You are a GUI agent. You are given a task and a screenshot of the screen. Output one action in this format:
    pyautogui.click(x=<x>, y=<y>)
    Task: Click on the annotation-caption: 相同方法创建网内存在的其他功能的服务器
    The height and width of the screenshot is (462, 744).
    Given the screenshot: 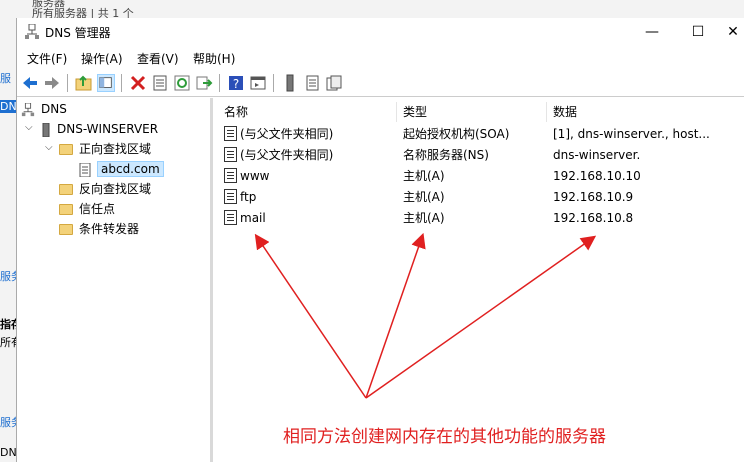 What is the action you would take?
    pyautogui.click(x=444, y=437)
    